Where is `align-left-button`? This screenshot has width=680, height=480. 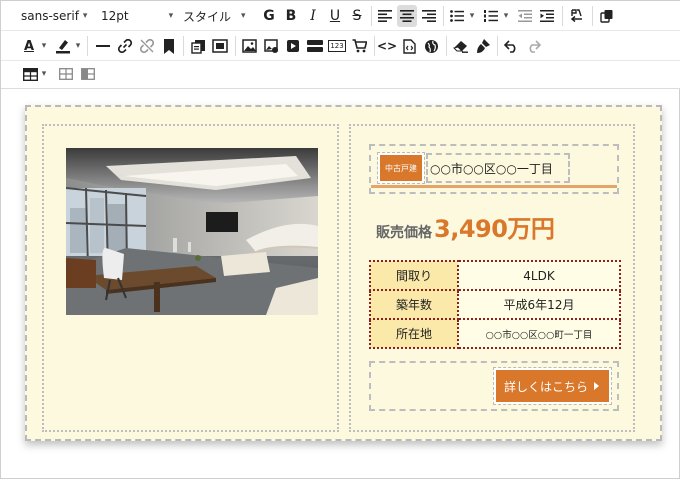 align-left-button is located at coordinates (385, 16).